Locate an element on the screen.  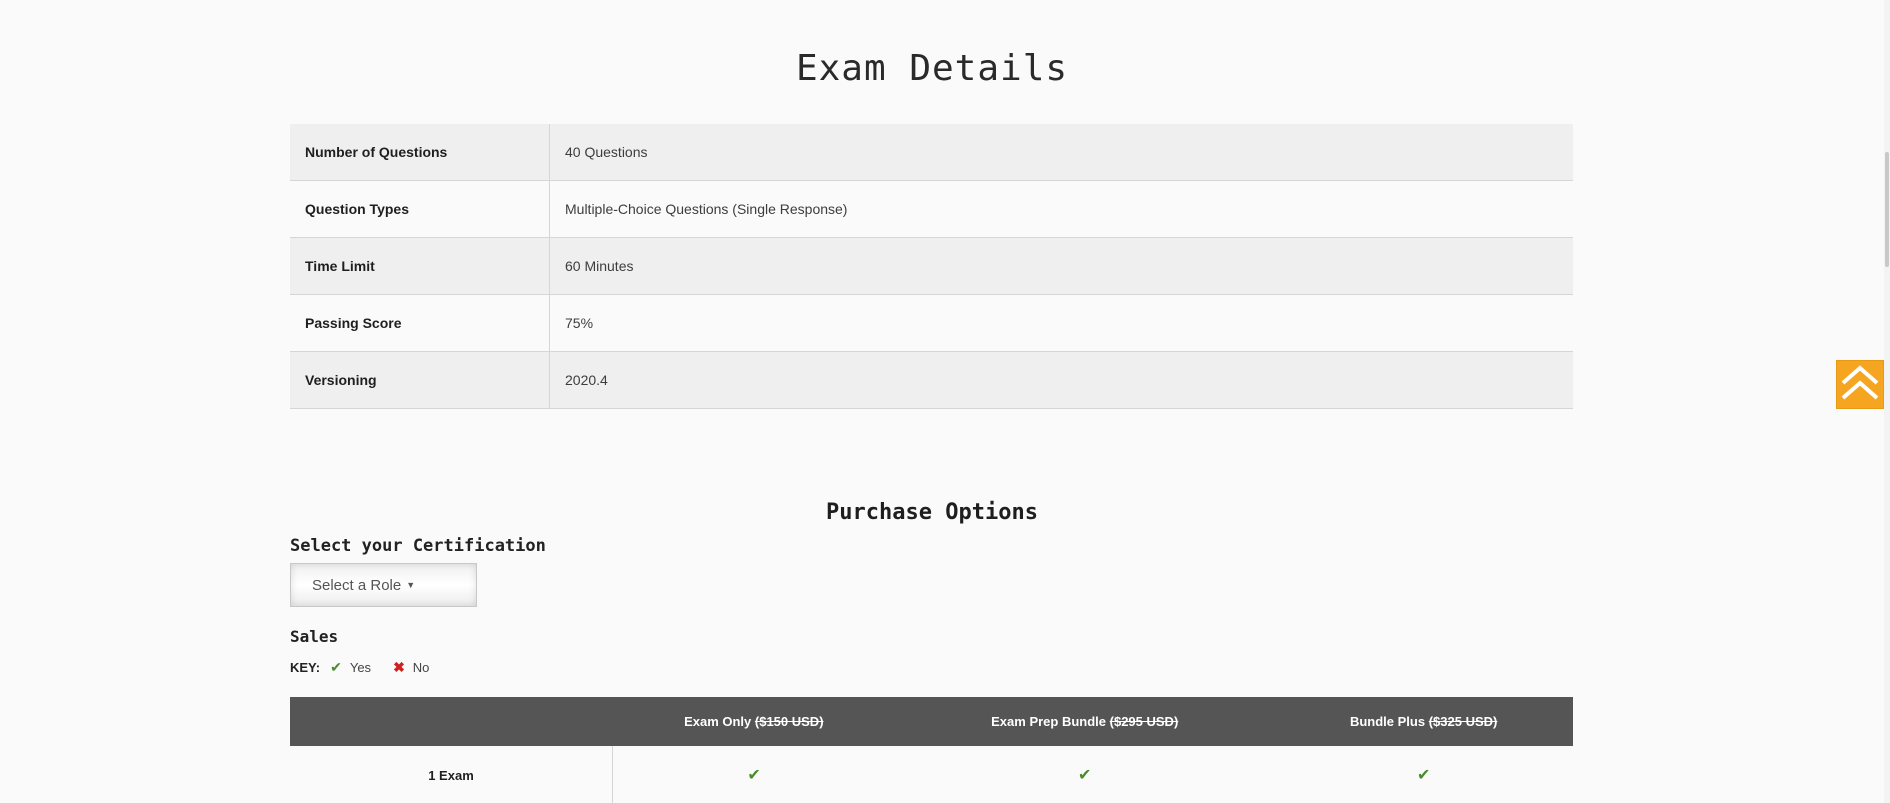
key-yes-label: Yes is located at coordinates (360, 667).